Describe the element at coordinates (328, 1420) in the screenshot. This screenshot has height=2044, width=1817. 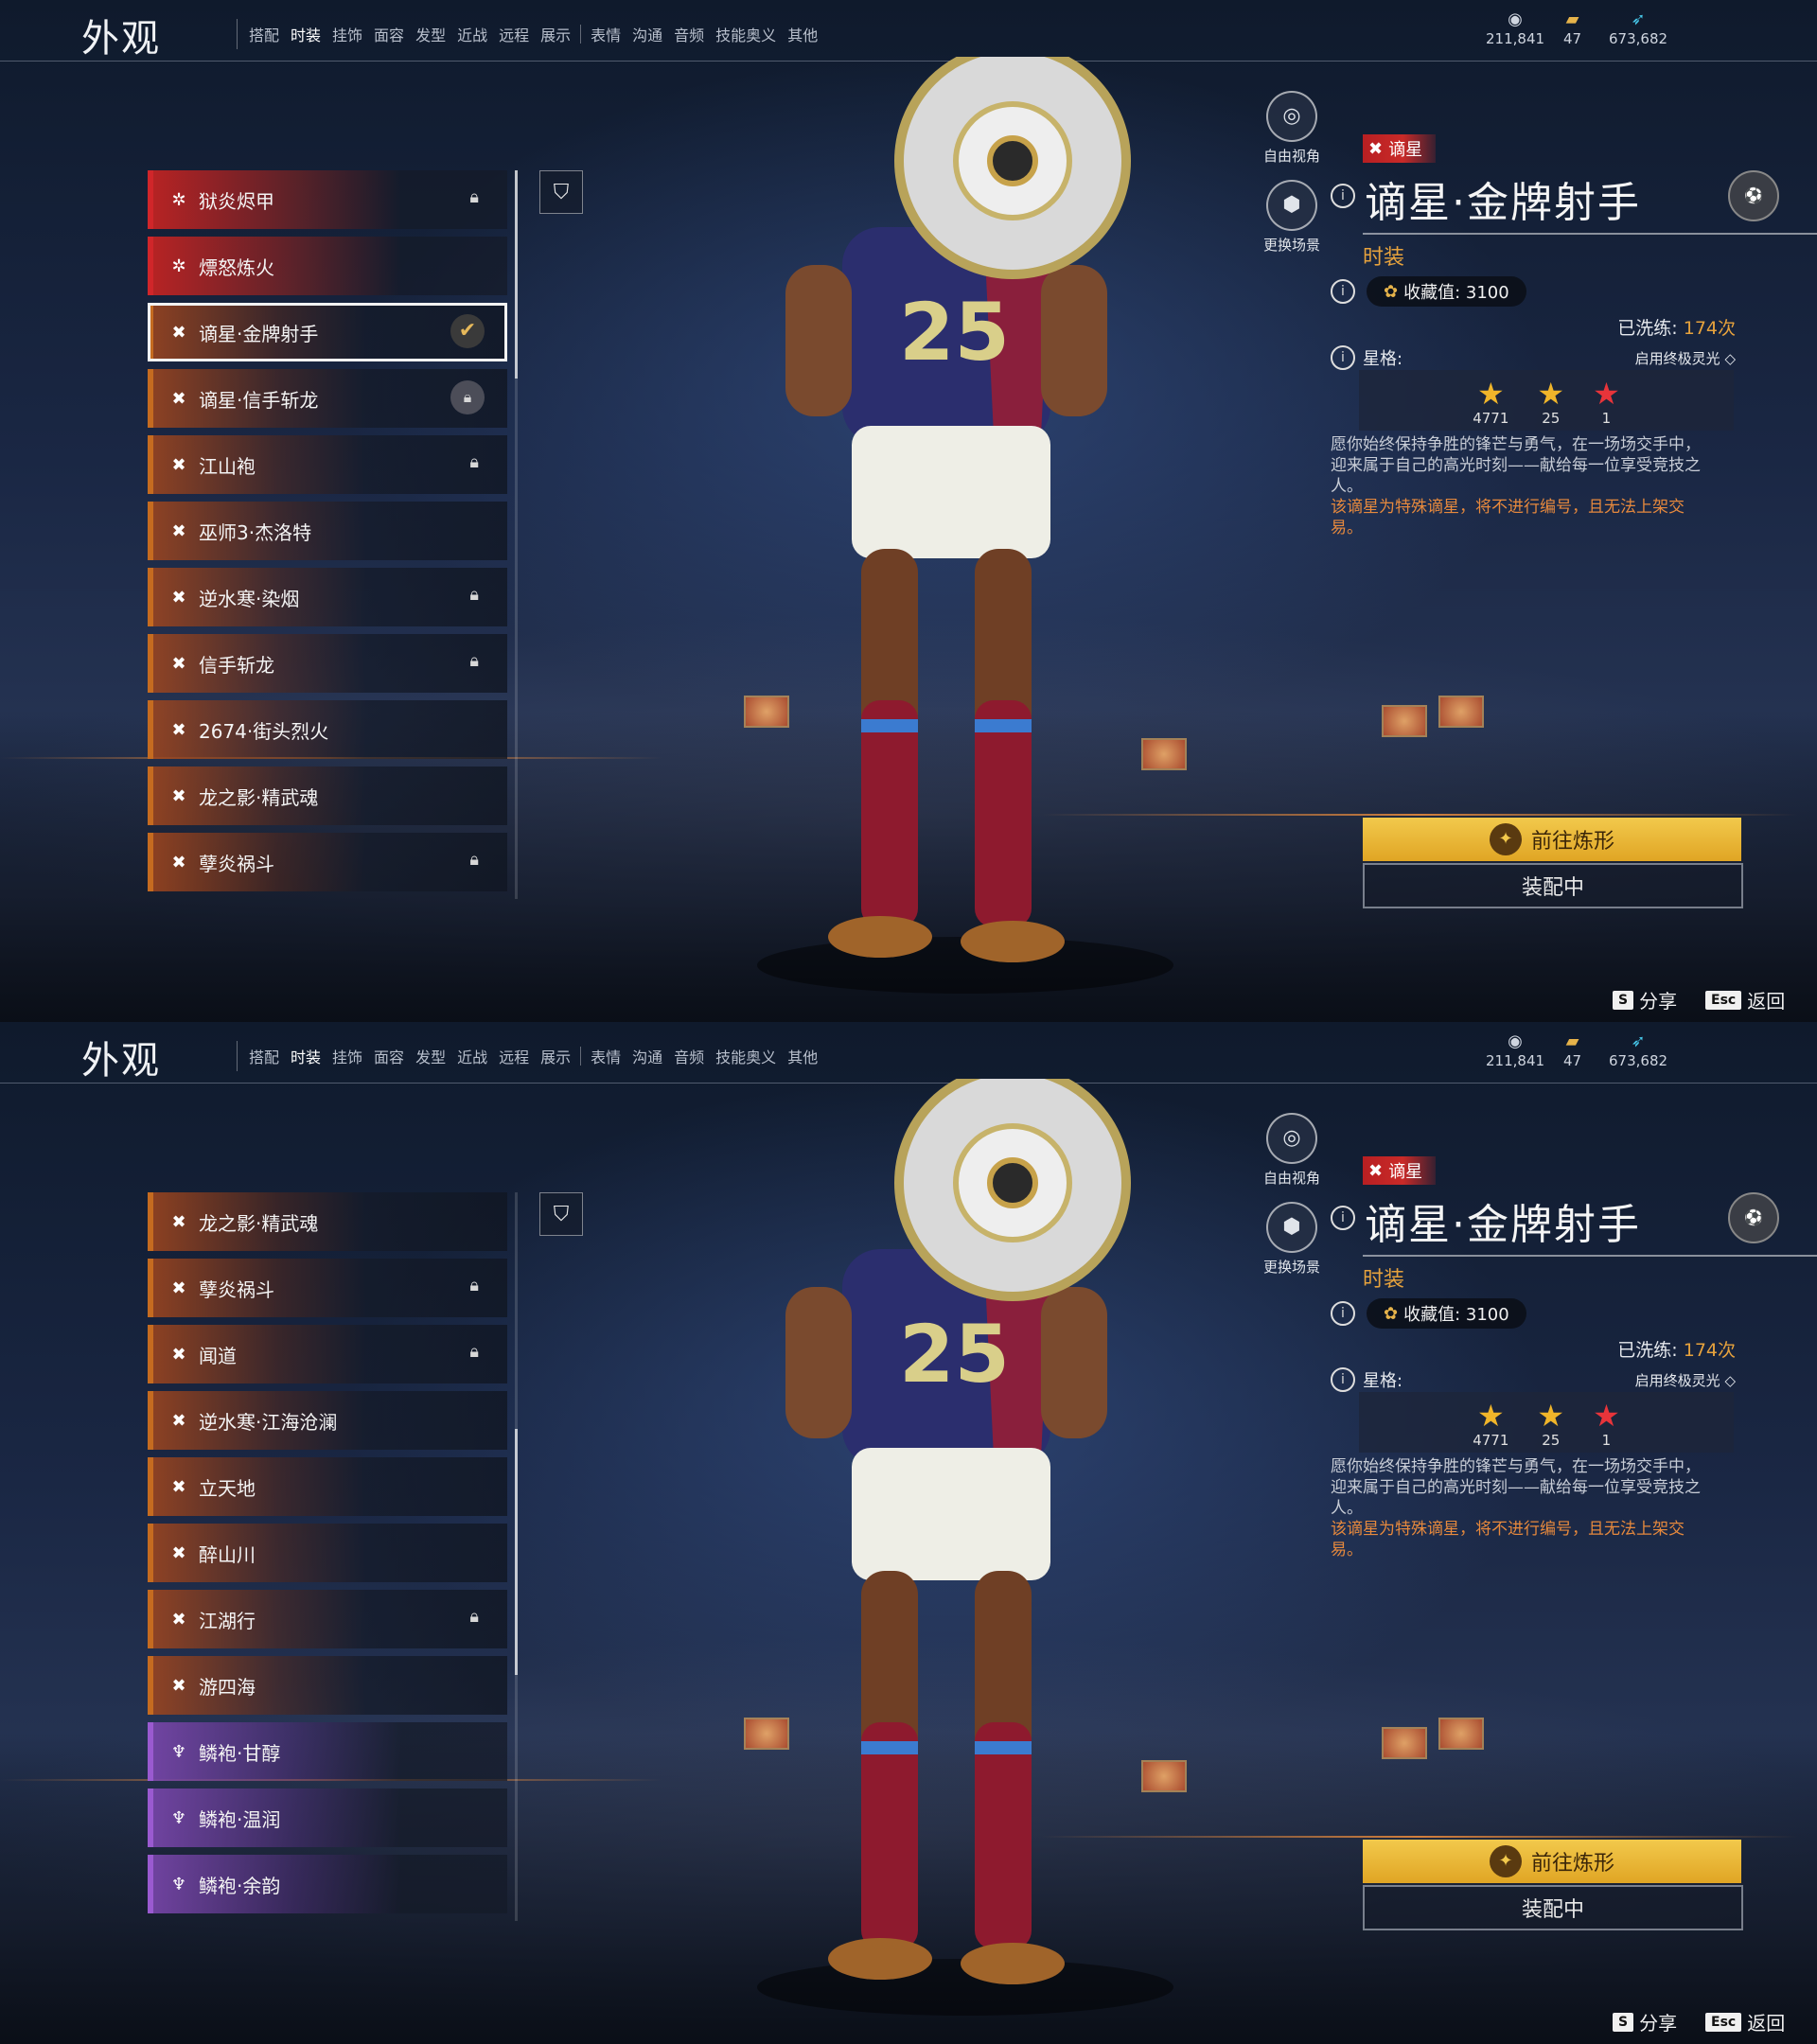
I see `outfit-list-item: ✖ 逆水寒·江海沧澜` at that location.